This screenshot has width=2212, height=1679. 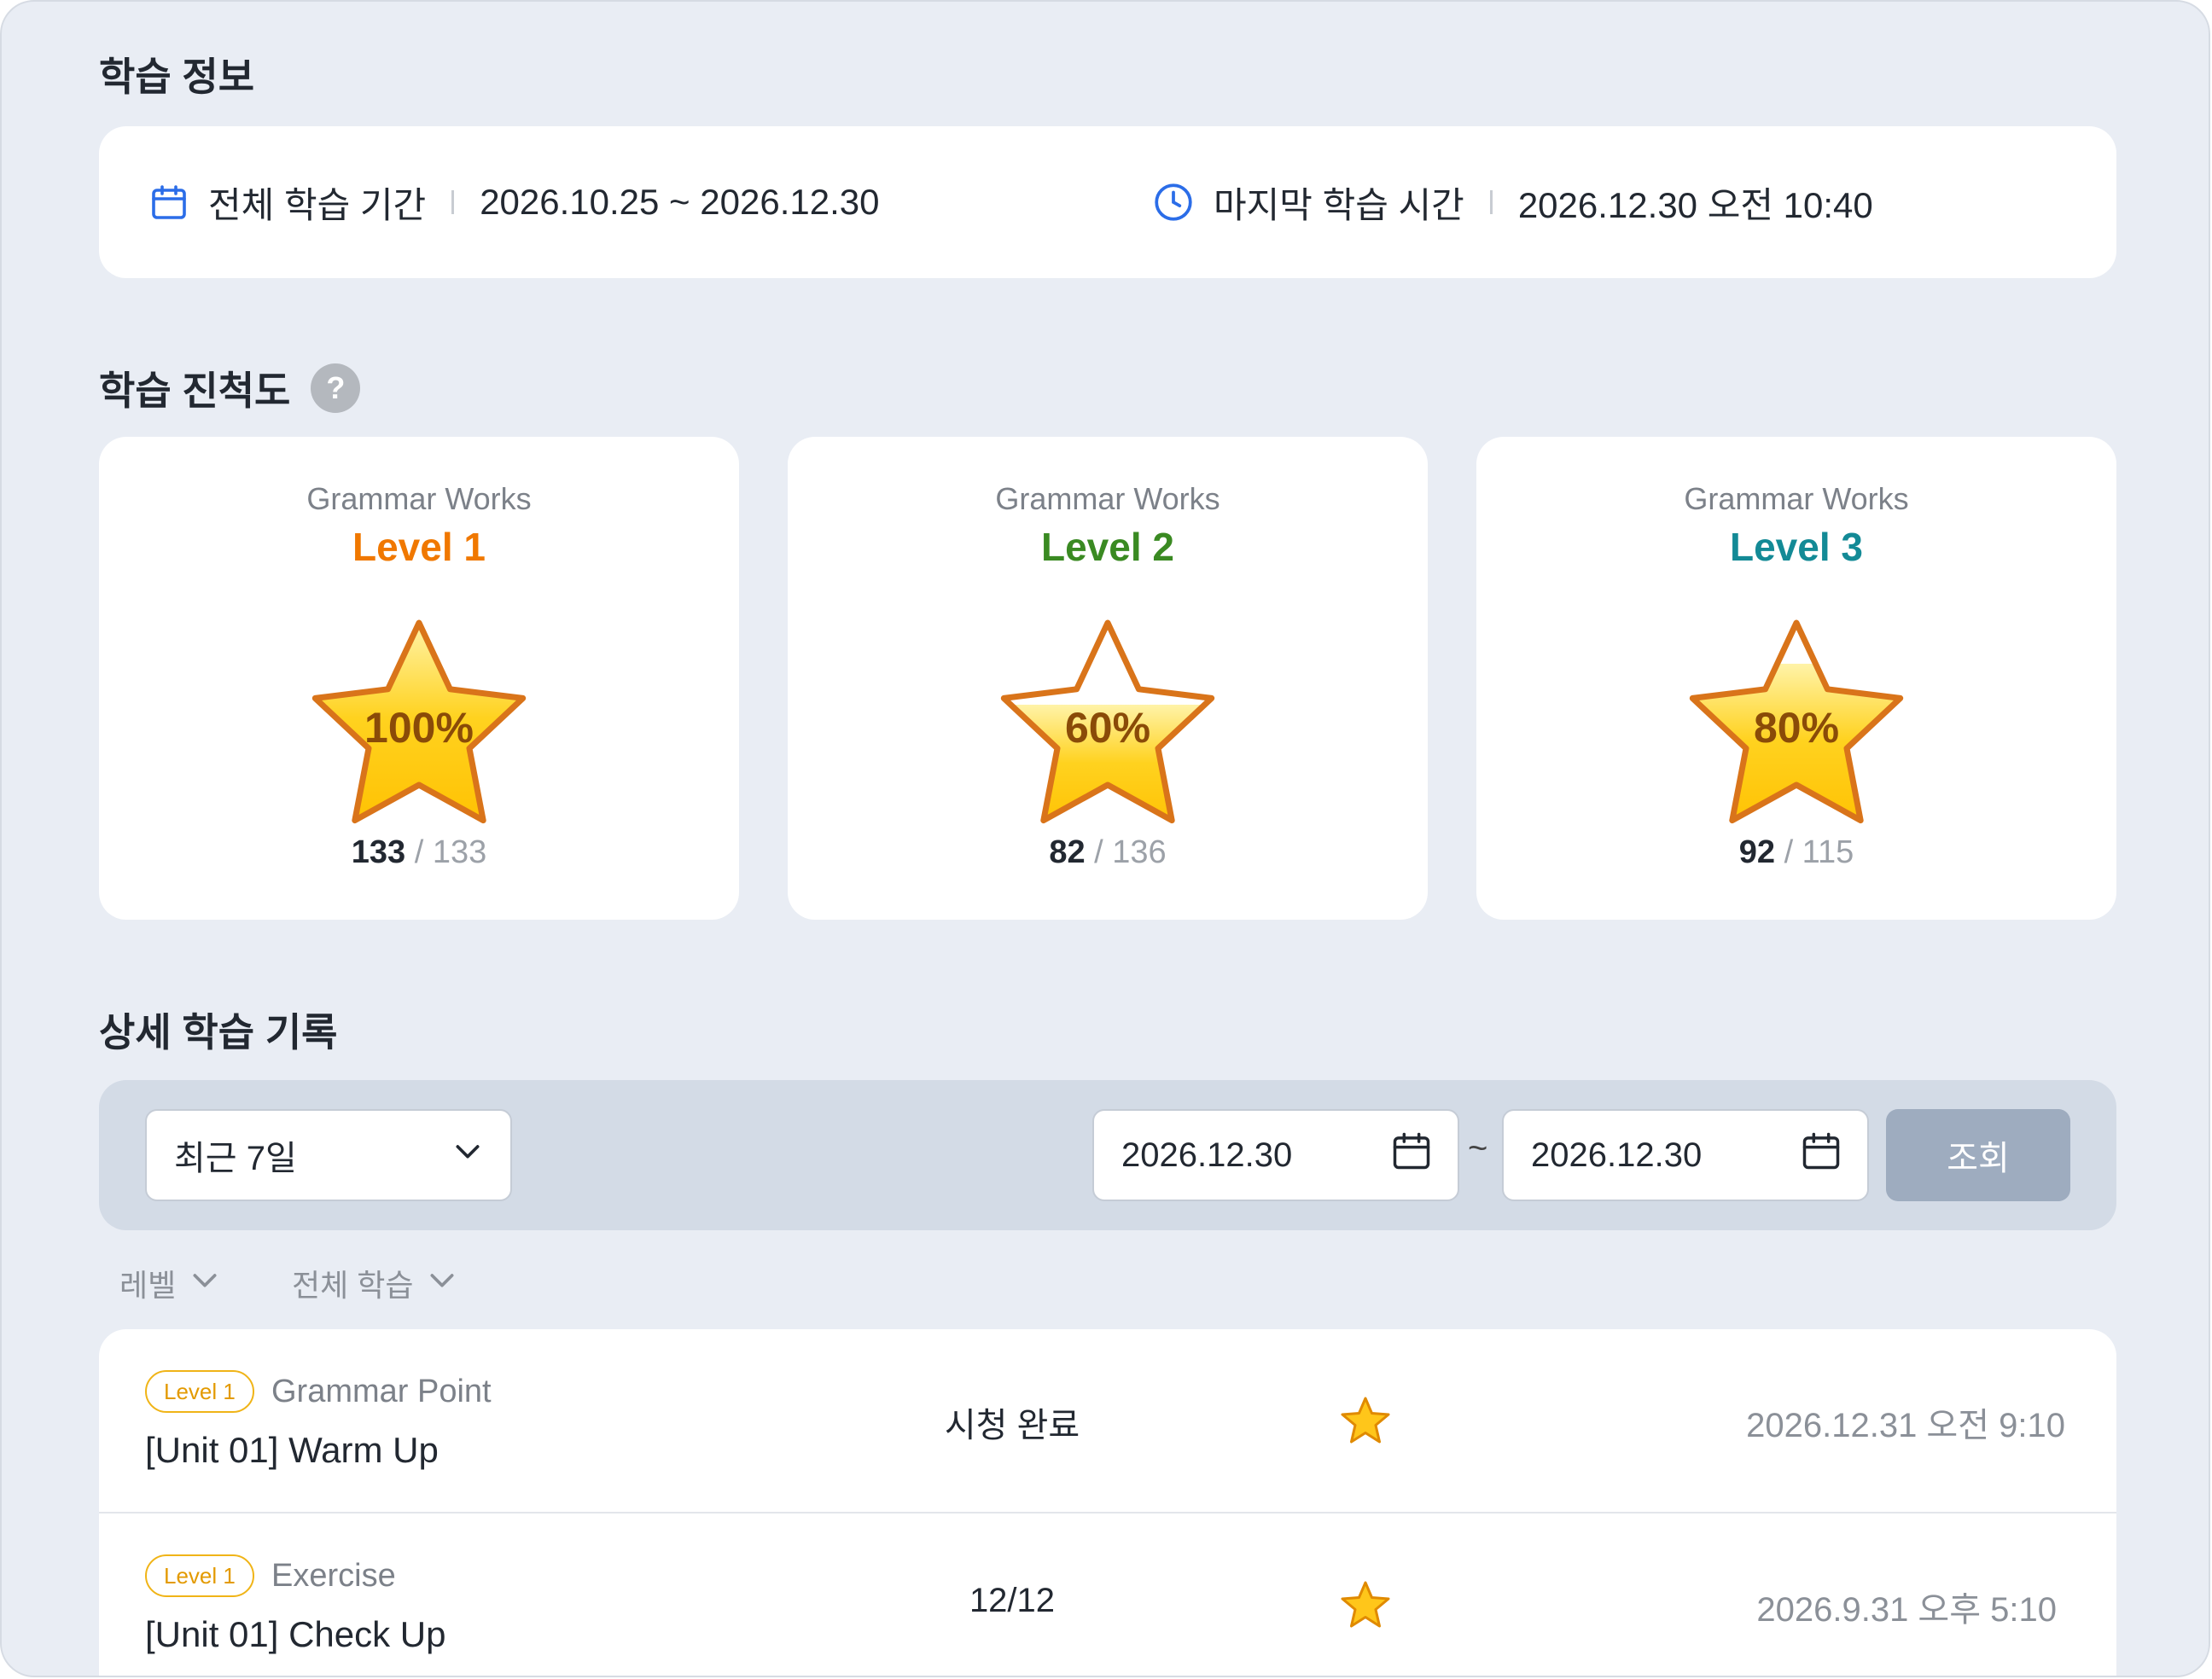 I want to click on type-filter-dropdown: 전체 학습, so click(x=375, y=1283).